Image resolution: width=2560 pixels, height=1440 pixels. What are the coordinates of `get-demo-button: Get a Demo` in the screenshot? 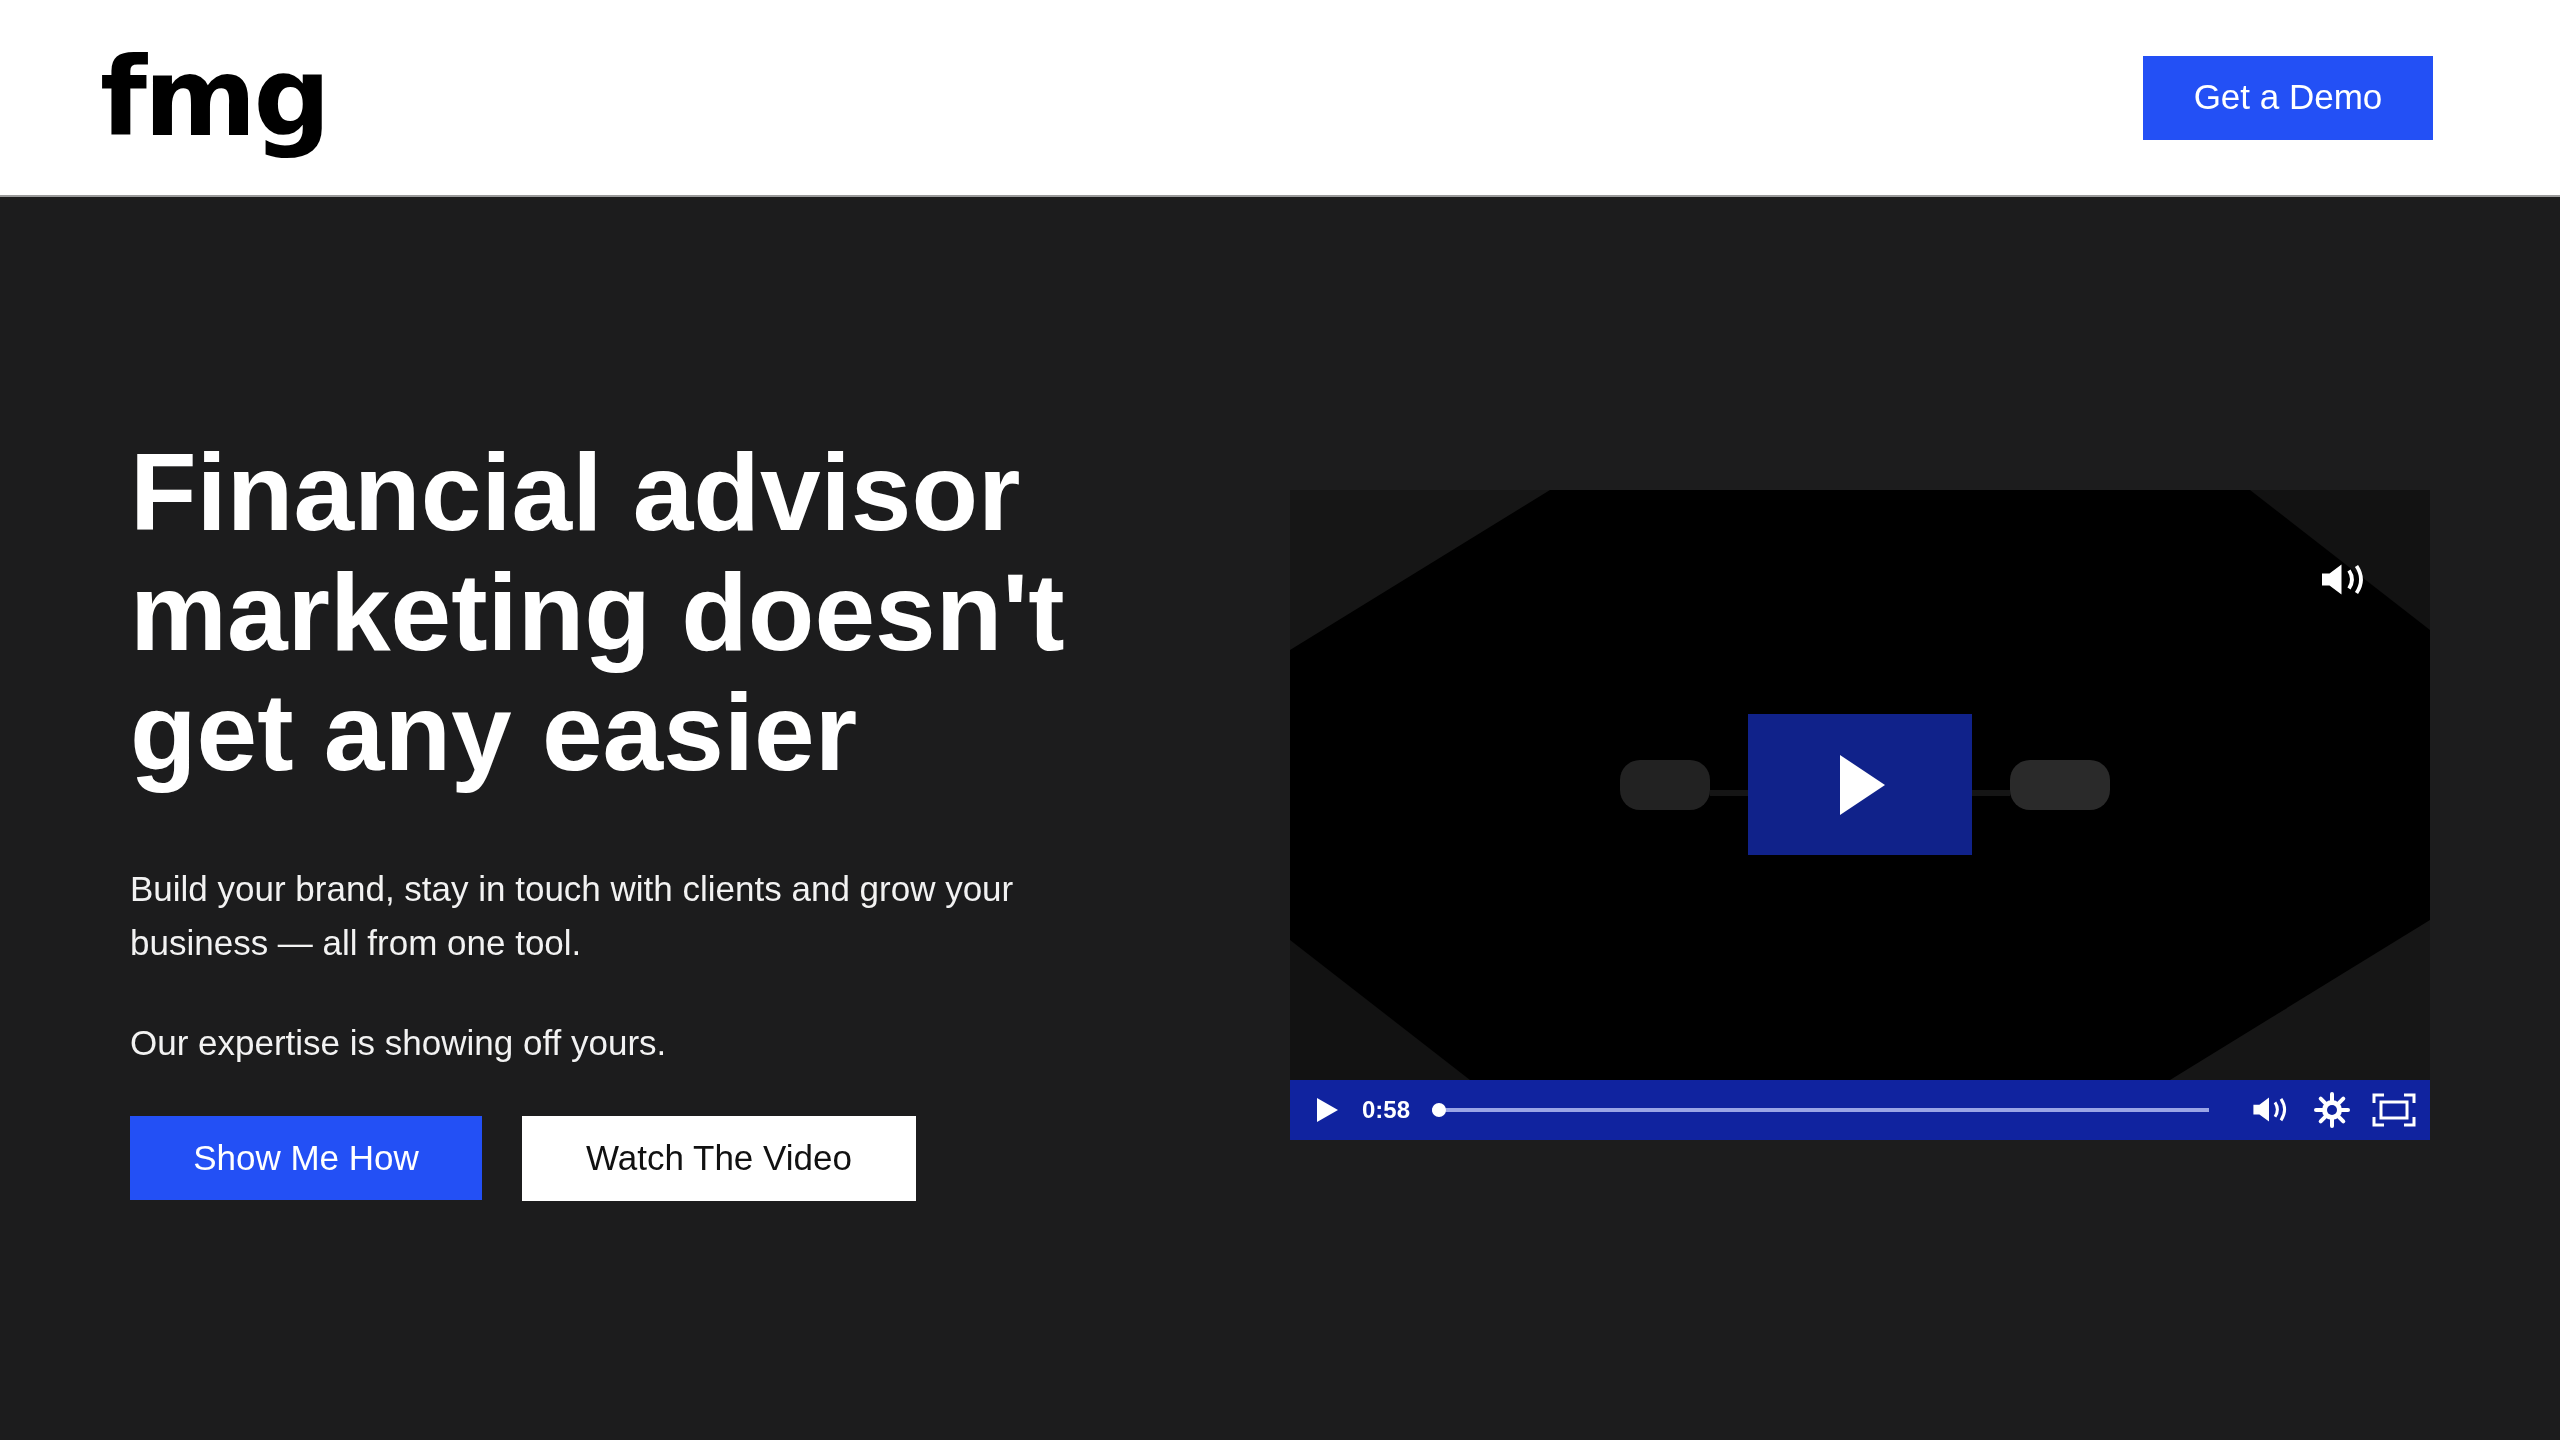 It's located at (2288, 97).